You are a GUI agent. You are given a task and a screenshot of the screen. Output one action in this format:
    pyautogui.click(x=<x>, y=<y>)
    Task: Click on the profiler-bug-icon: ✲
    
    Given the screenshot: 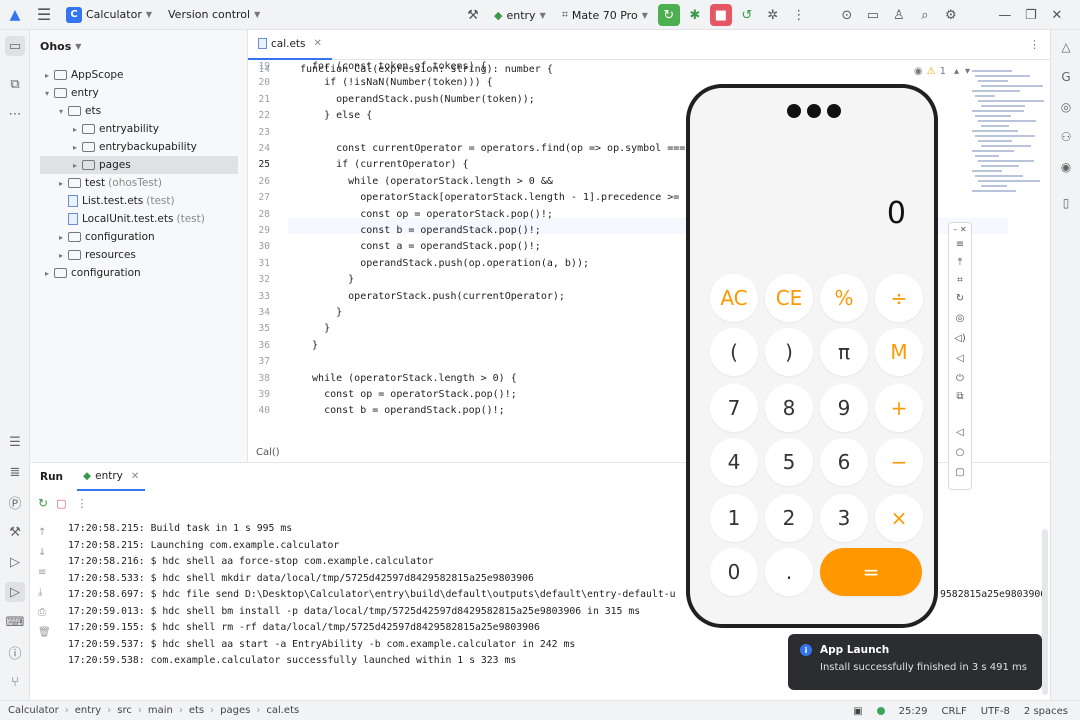 What is the action you would take?
    pyautogui.click(x=773, y=15)
    